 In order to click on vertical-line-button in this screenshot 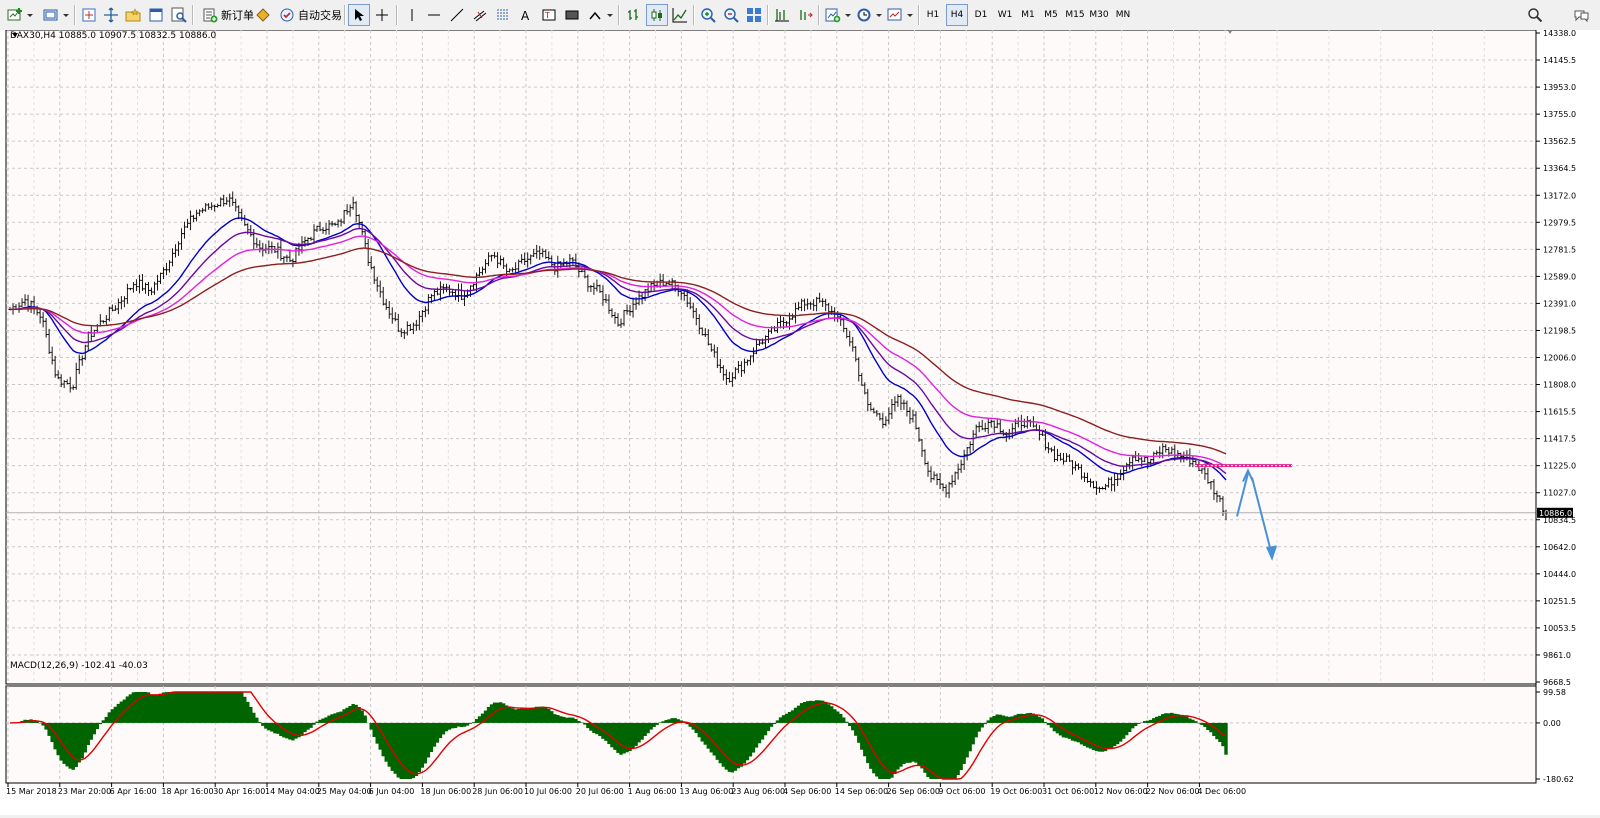, I will do `click(412, 15)`.